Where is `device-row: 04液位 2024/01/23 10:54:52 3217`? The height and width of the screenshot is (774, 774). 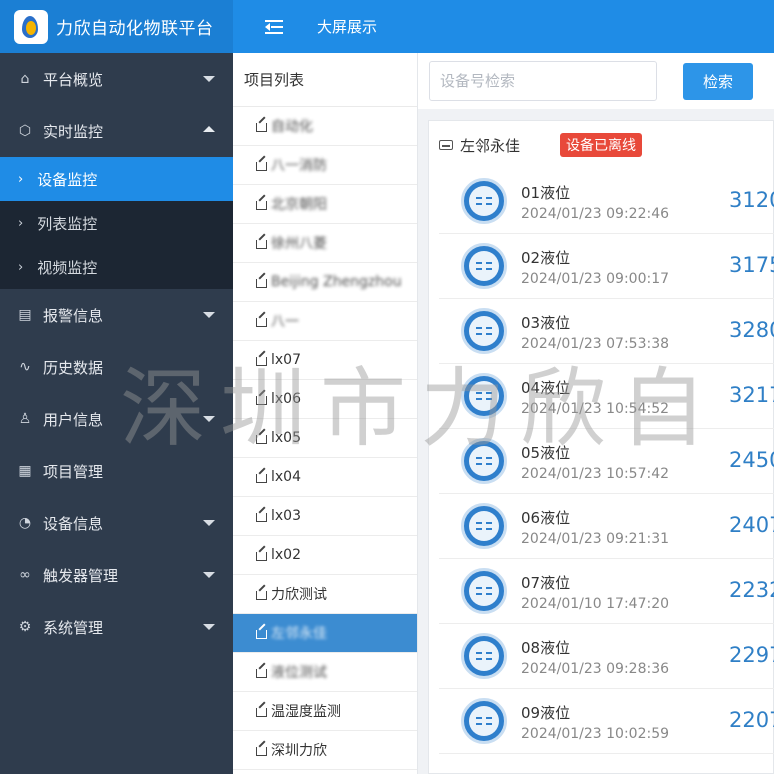 device-row: 04液位 2024/01/23 10:54:52 3217 is located at coordinates (606, 396).